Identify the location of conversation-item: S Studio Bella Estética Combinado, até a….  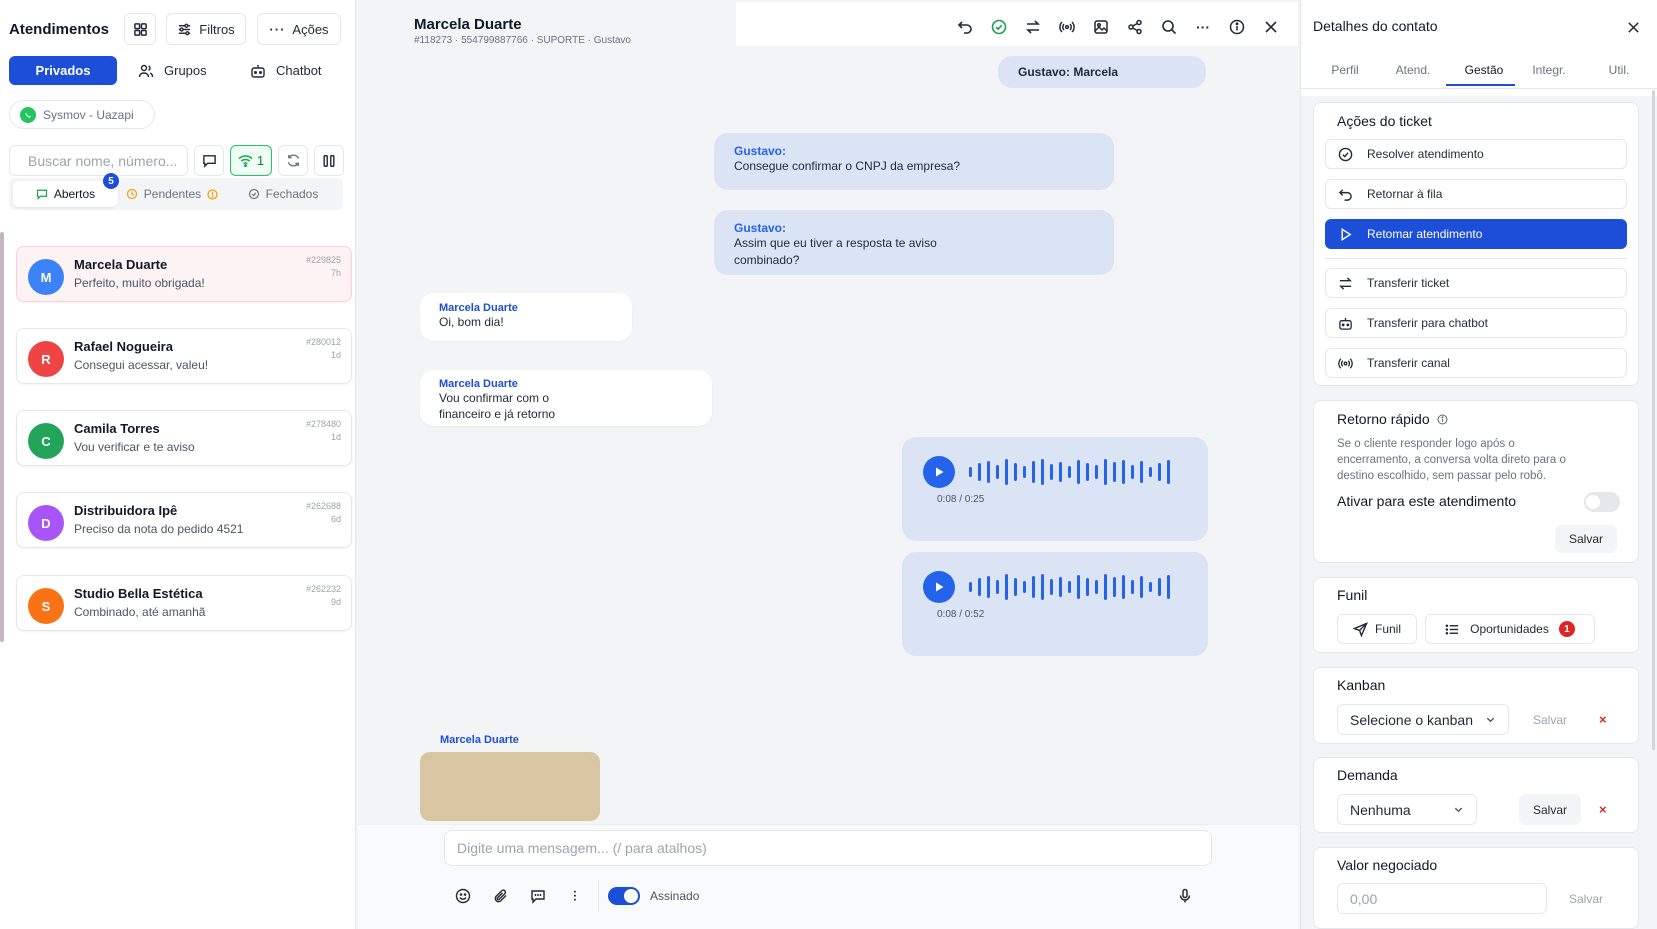
(184, 603).